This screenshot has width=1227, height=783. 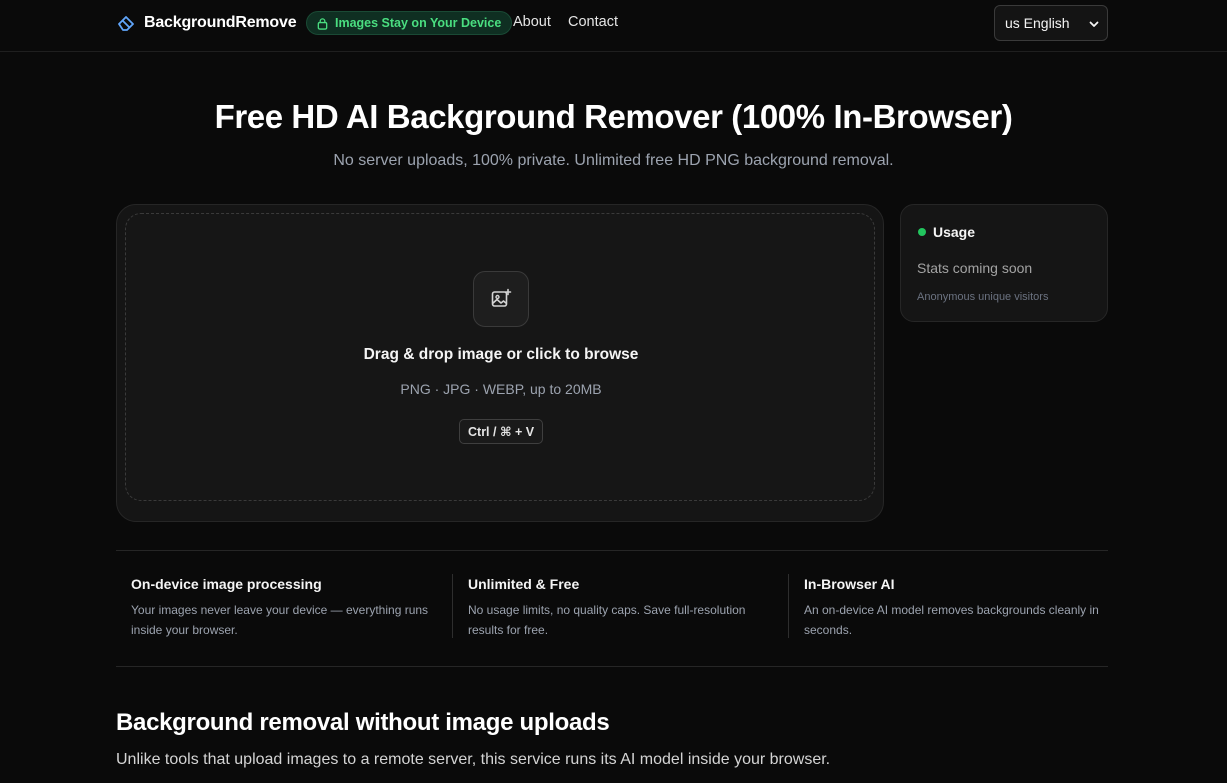 What do you see at coordinates (532, 22) in the screenshot?
I see `nav-link-about: About` at bounding box center [532, 22].